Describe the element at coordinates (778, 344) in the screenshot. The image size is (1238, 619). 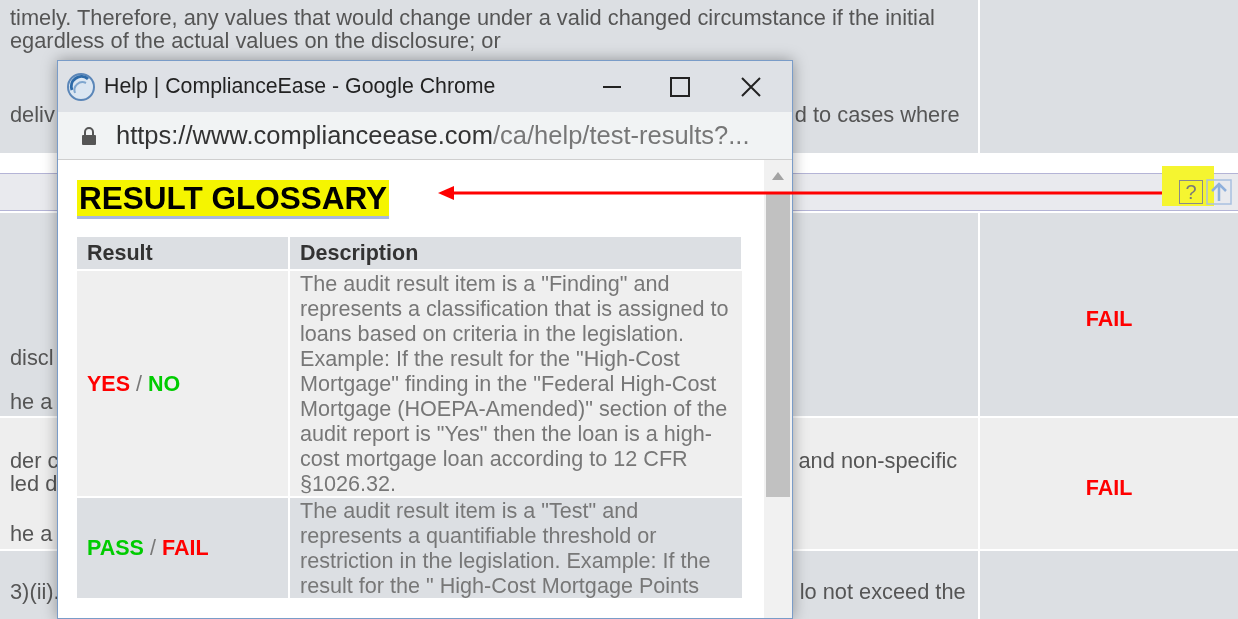
I see `scroll-thumb` at that location.